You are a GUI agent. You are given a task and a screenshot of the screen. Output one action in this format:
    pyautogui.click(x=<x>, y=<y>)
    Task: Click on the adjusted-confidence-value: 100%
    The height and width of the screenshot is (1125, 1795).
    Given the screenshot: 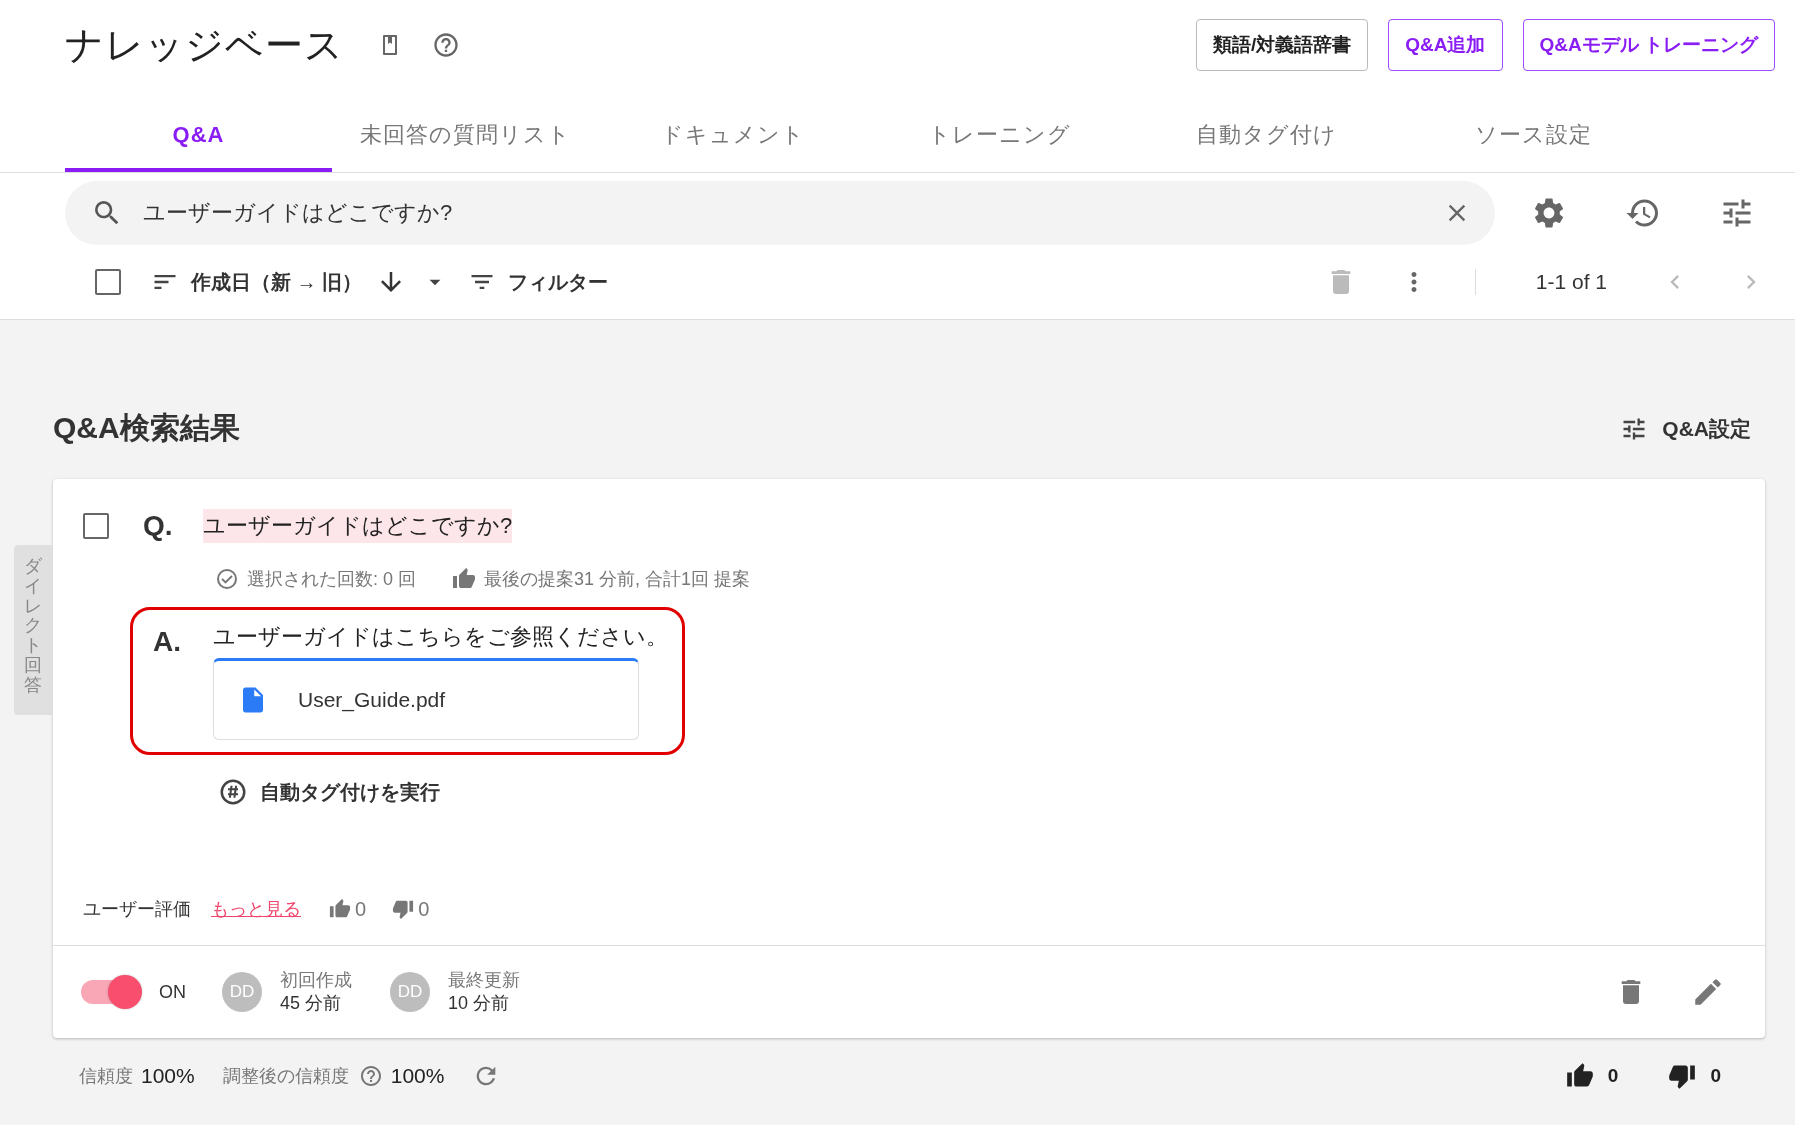 What is the action you would take?
    pyautogui.click(x=417, y=1076)
    